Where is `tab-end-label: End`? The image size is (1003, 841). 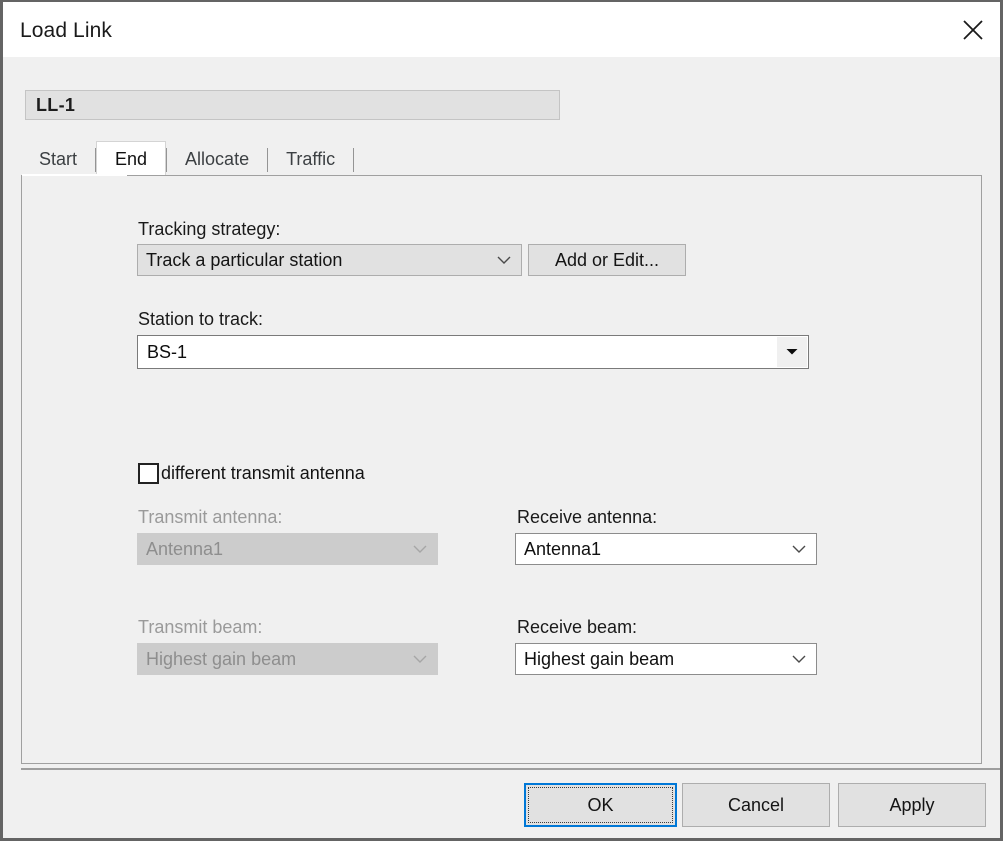
tab-end-label: End is located at coordinates (131, 158).